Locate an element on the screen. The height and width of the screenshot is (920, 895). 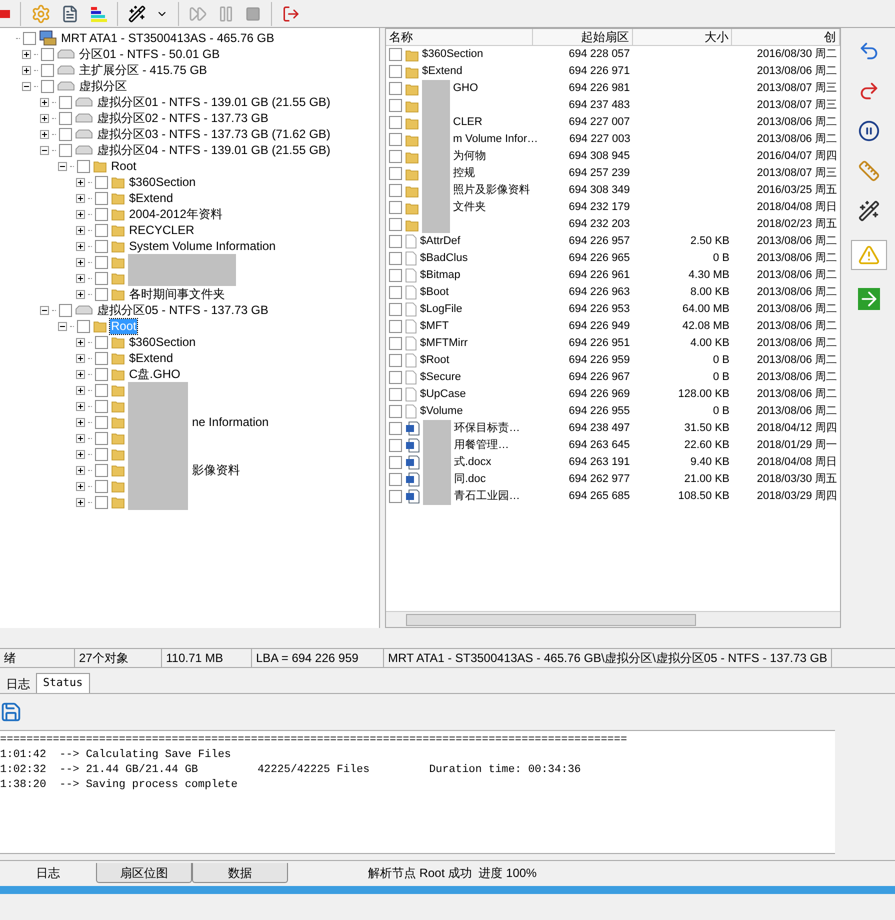
column-header: 名称 is located at coordinates (460, 37).